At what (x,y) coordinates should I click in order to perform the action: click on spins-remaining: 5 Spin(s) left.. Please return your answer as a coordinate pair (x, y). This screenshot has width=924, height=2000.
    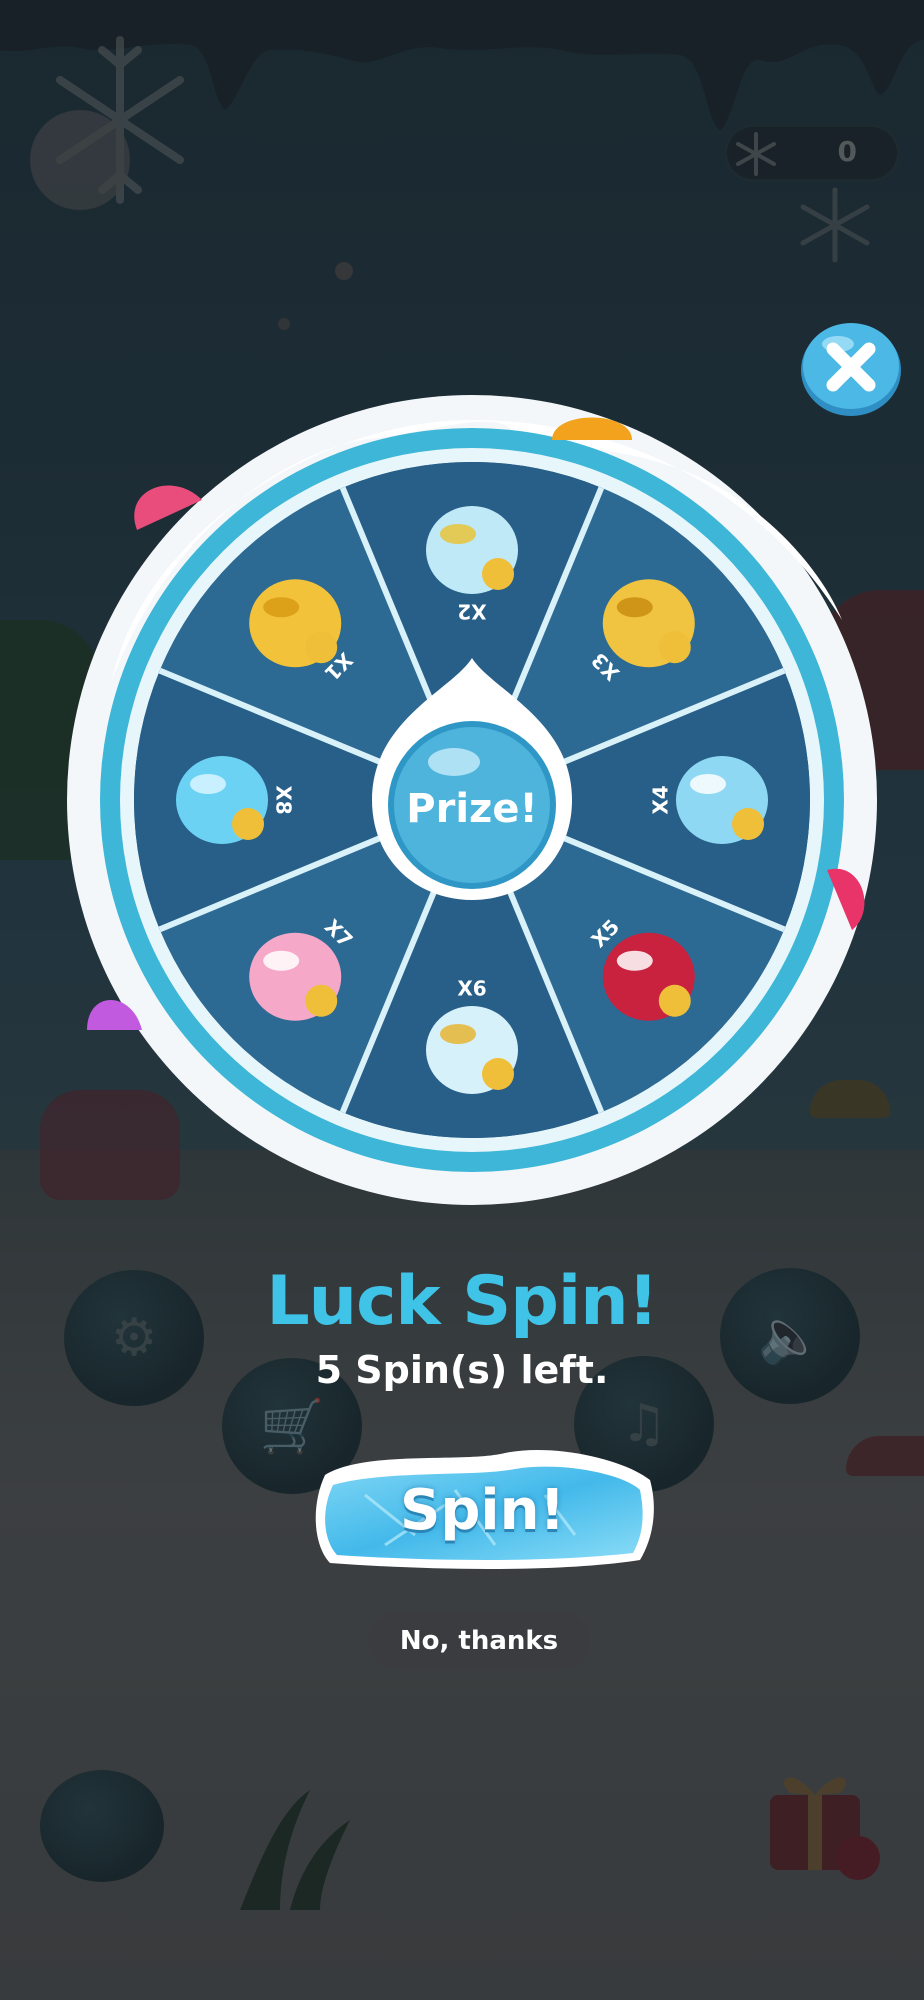
    Looking at the image, I should click on (462, 1370).